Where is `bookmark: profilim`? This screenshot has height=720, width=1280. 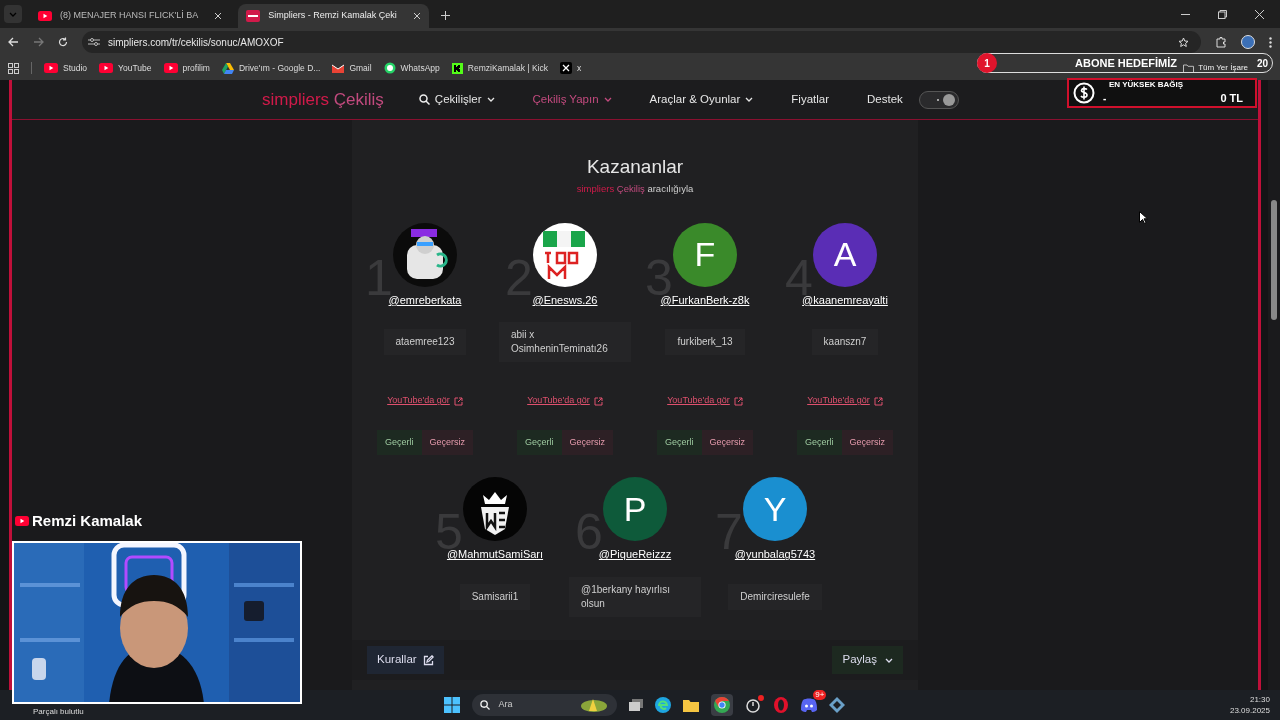
bookmark: profilim is located at coordinates (186, 68).